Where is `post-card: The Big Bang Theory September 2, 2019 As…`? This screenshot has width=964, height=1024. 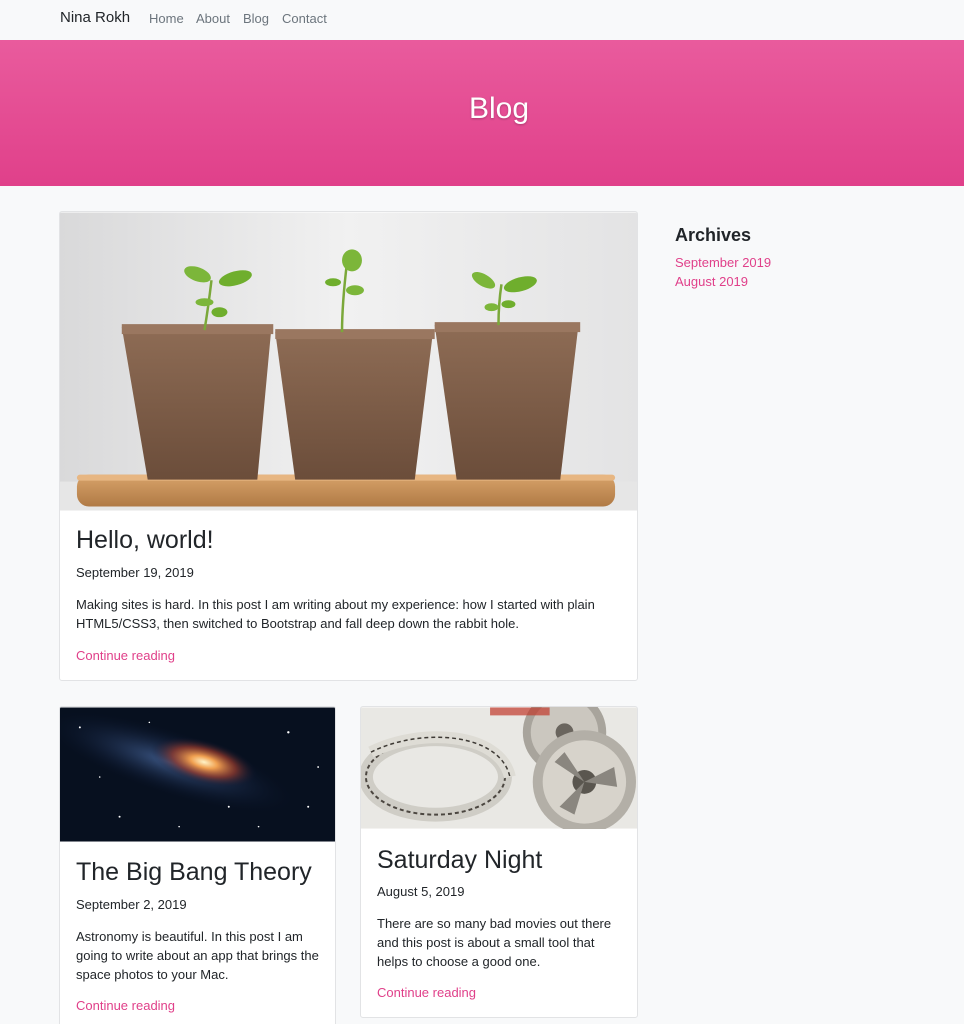 post-card: The Big Bang Theory September 2, 2019 As… is located at coordinates (197, 865).